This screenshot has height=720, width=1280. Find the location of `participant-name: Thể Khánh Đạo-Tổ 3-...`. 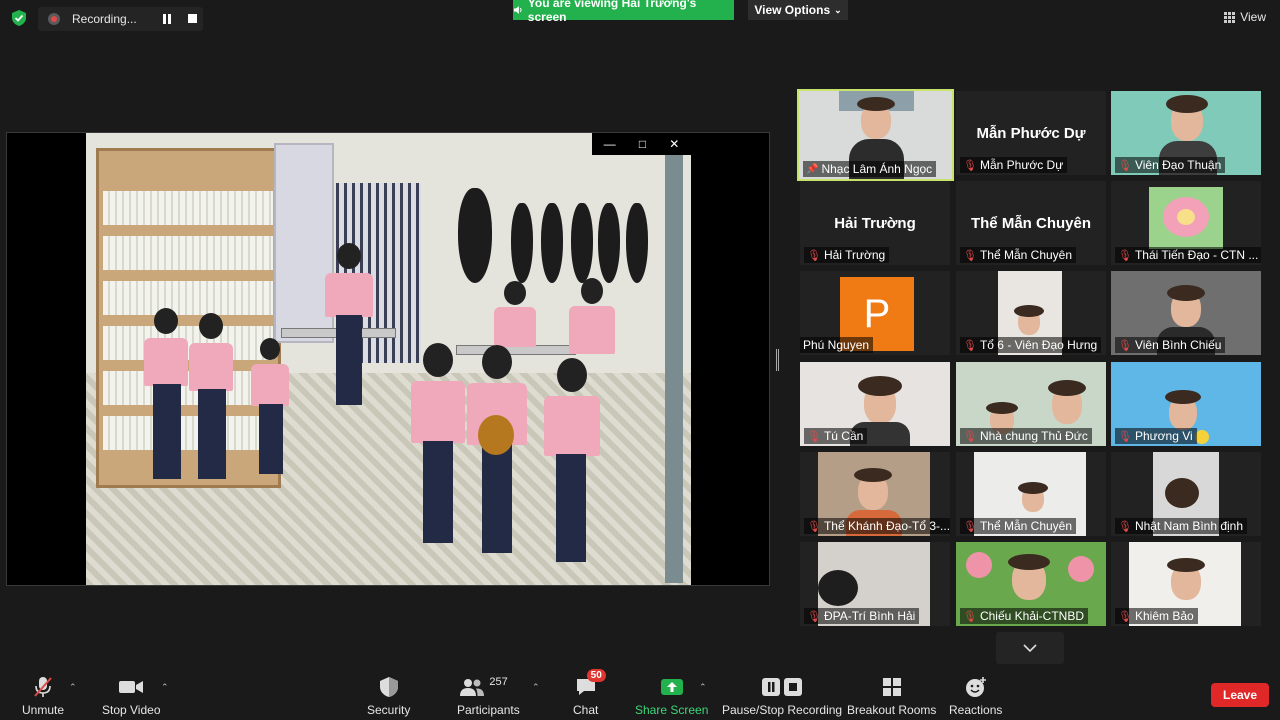

participant-name: Thể Khánh Đạo-Tổ 3-... is located at coordinates (886, 526).